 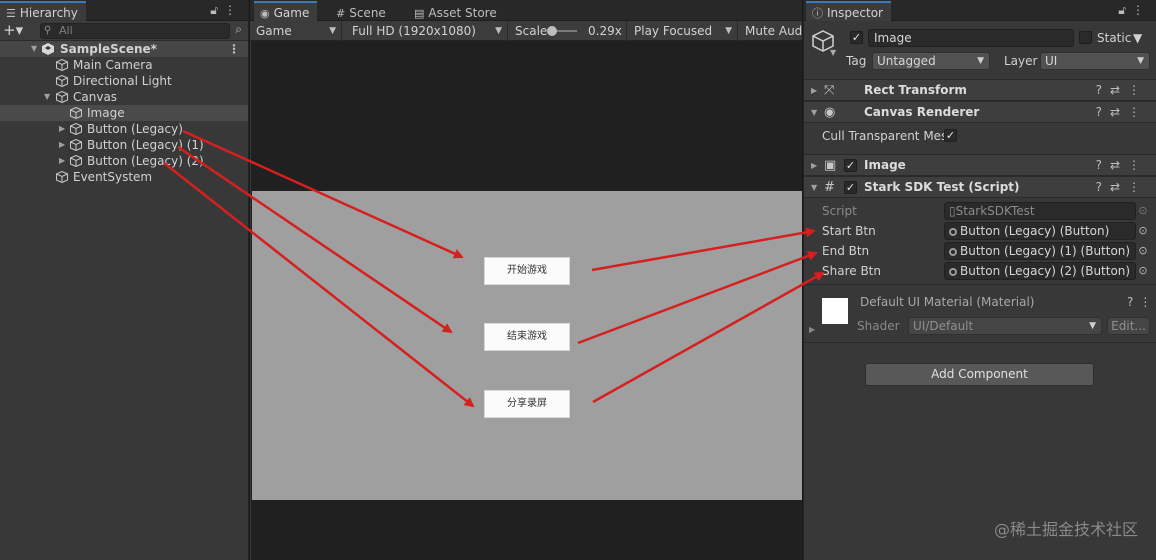 What do you see at coordinates (856, 37) in the screenshot?
I see `active-checkbox: ✓` at bounding box center [856, 37].